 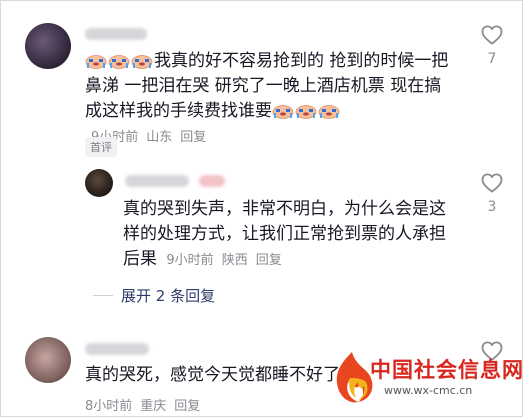 What do you see at coordinates (212, 375) in the screenshot?
I see `comment-body: 真的哭死，感觉今天觉都睡不好了` at bounding box center [212, 375].